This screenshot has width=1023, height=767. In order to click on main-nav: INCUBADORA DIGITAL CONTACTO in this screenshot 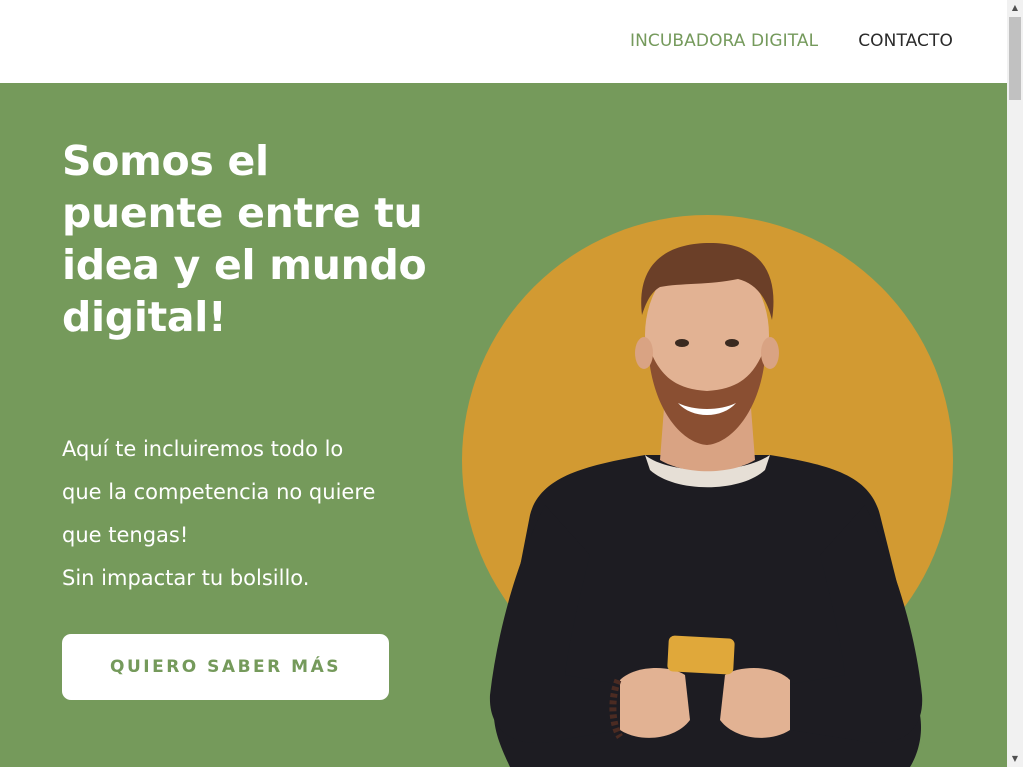, I will do `click(791, 41)`.